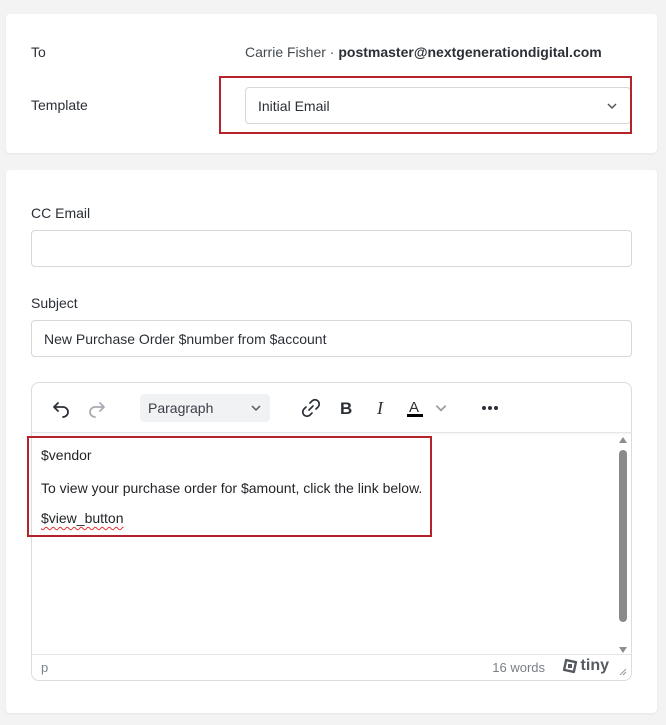 This screenshot has height=725, width=666. Describe the element at coordinates (181, 408) in the screenshot. I see `block-format-value: Paragraph` at that location.